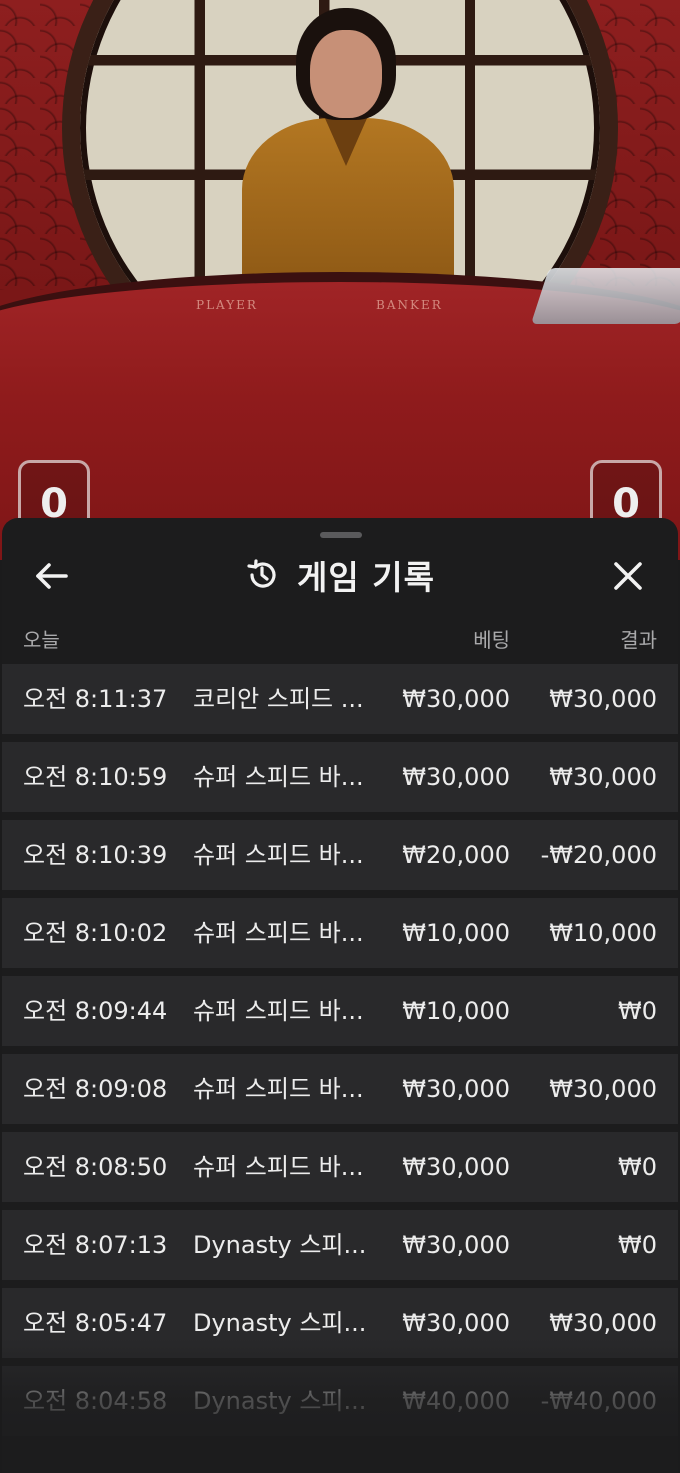 The height and width of the screenshot is (1473, 680). Describe the element at coordinates (95, 855) in the screenshot. I see `row-time: 오전 8:10:39` at that location.